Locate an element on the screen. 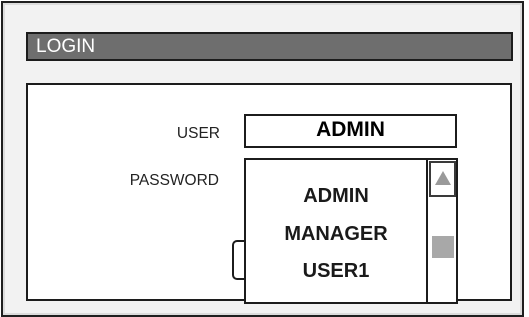  triangle-up-icon is located at coordinates (443, 178).